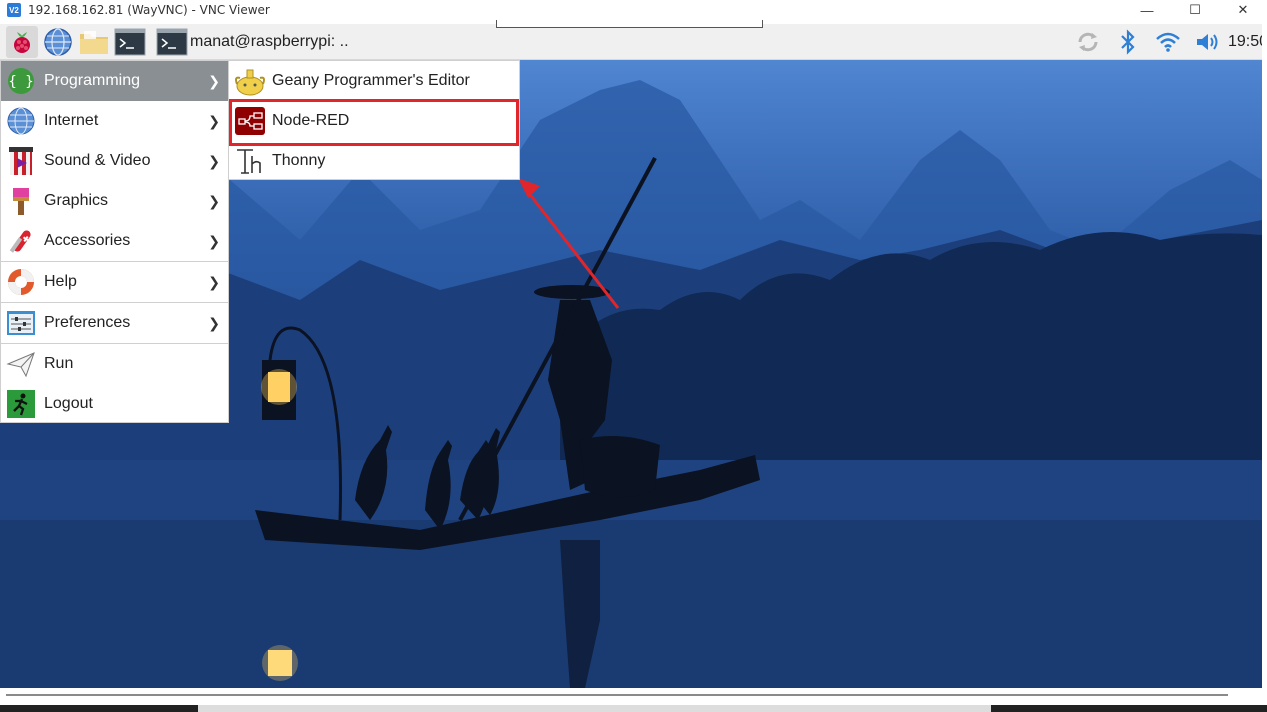 The image size is (1267, 712). What do you see at coordinates (374, 122) in the screenshot?
I see `annotation-highlight-box` at bounding box center [374, 122].